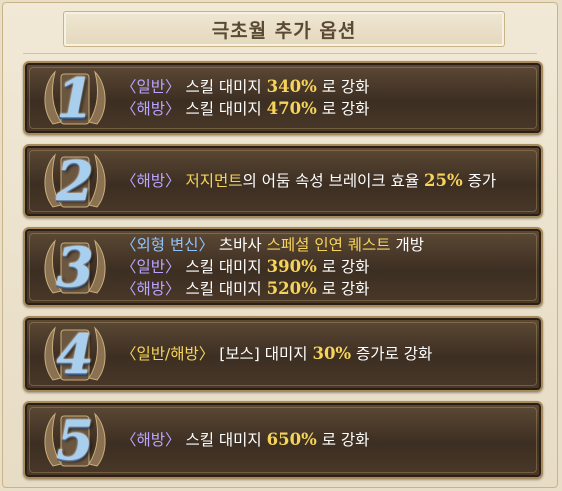 This screenshot has height=491, width=562. I want to click on panel-title-box: 극초월 추가 옵션, so click(284, 29).